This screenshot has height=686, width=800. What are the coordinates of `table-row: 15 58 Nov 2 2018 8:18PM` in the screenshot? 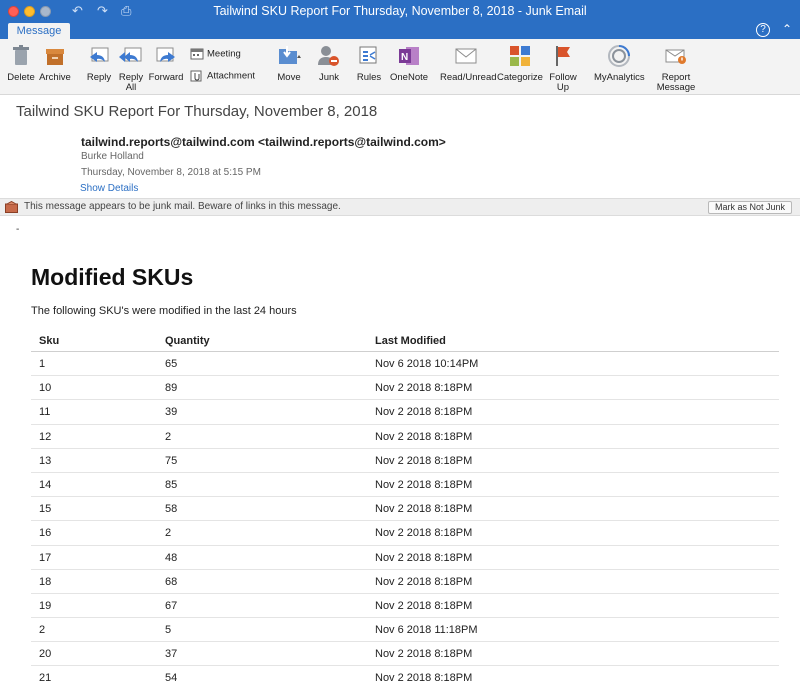 It's located at (405, 509).